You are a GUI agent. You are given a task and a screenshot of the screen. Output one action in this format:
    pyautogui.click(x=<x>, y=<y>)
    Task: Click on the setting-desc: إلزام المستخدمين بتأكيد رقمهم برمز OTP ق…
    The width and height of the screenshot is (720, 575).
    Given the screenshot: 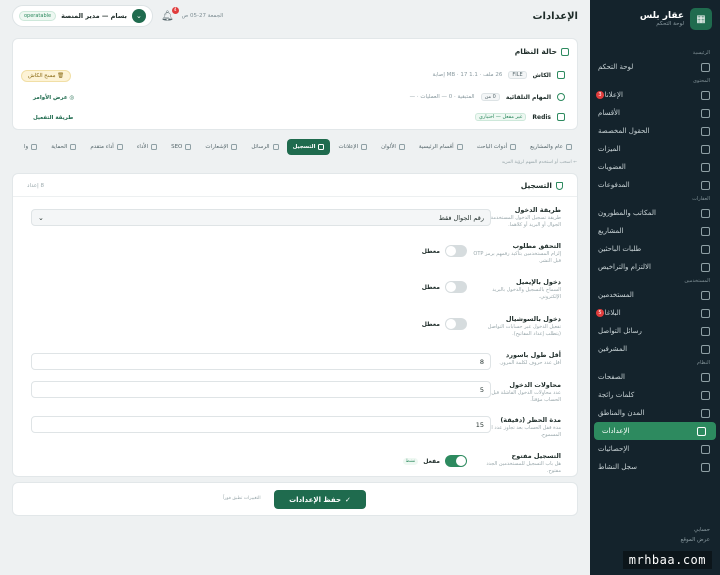 What is the action you would take?
    pyautogui.click(x=517, y=257)
    